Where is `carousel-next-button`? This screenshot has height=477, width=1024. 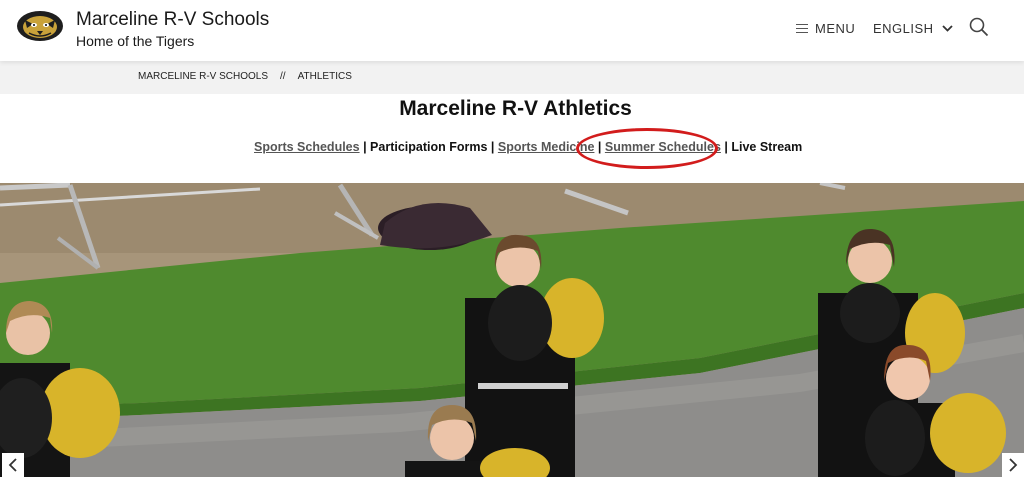
carousel-next-button is located at coordinates (1013, 465).